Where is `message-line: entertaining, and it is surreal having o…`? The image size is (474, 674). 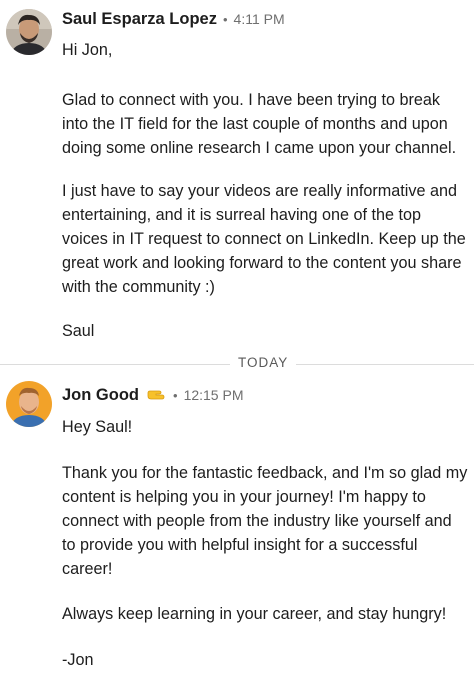 message-line: entertaining, and it is surreal having o… is located at coordinates (242, 215).